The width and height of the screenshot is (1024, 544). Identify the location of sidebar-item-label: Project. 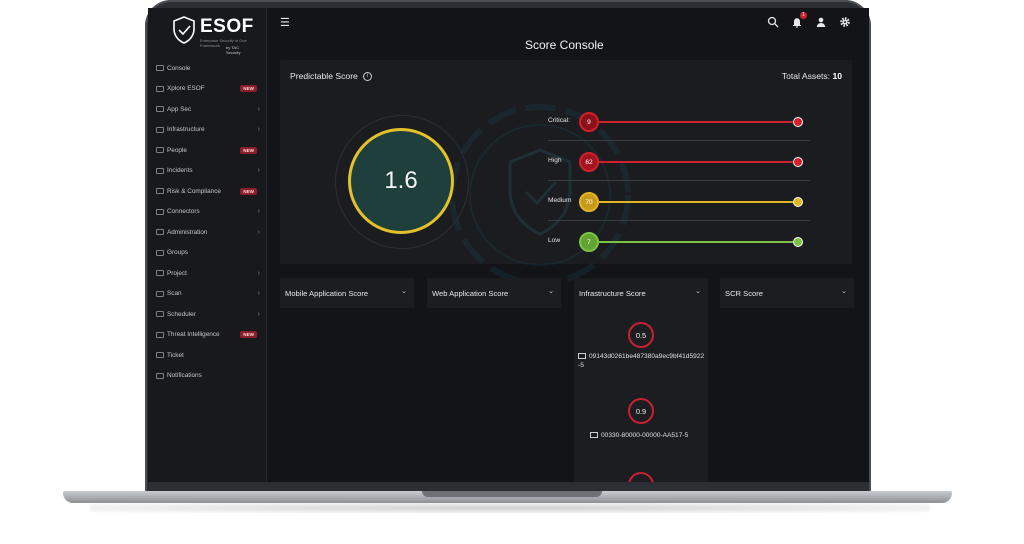
(177, 273).